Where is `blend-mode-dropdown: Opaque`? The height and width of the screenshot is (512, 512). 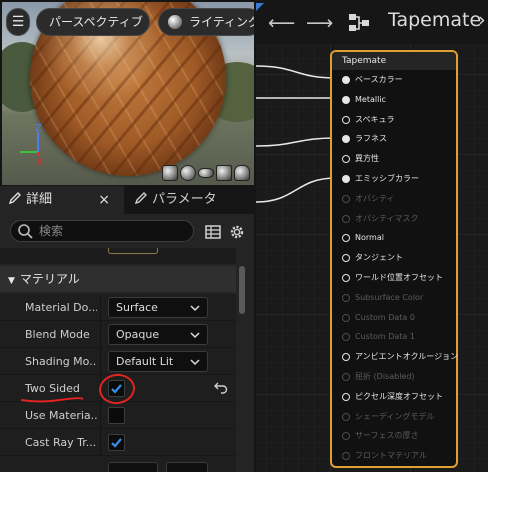 blend-mode-dropdown: Opaque is located at coordinates (158, 334).